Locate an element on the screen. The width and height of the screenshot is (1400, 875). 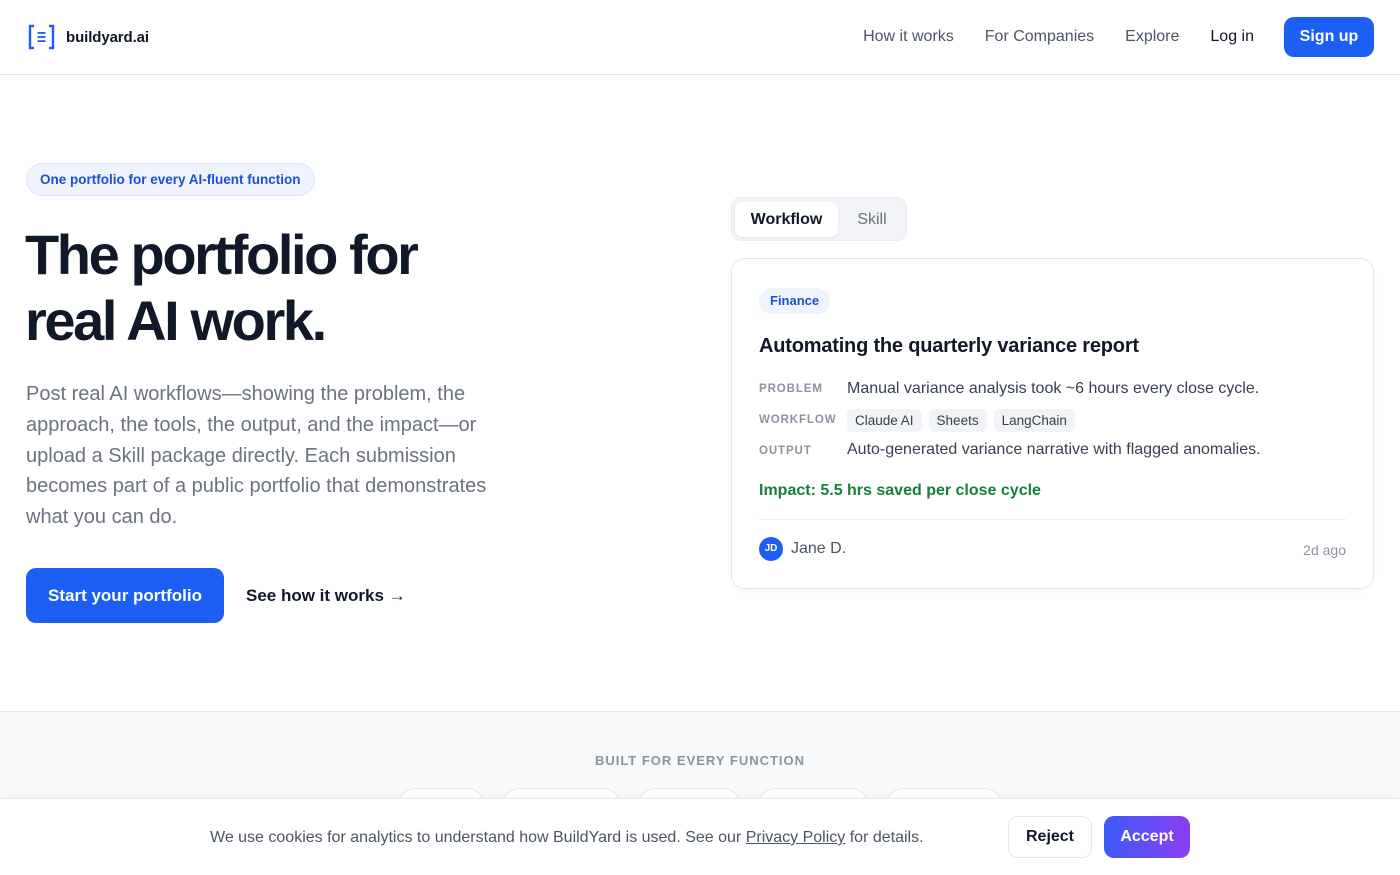
brand-name: buildyard.ai is located at coordinates (107, 37).